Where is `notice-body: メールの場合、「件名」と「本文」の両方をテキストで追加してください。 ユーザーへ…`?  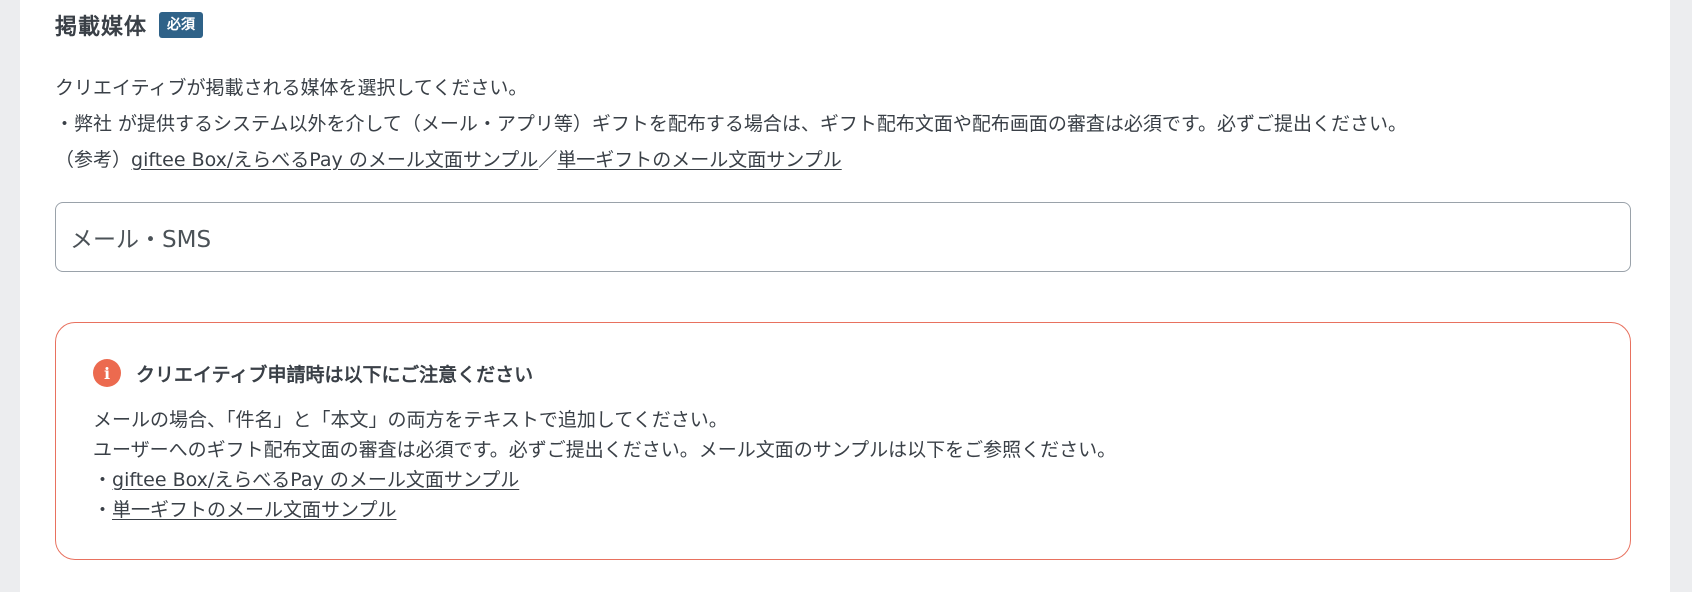
notice-body: メールの場合、「件名」と「本文」の両方をテキストで追加してください。 ユーザーへ… is located at coordinates (604, 465).